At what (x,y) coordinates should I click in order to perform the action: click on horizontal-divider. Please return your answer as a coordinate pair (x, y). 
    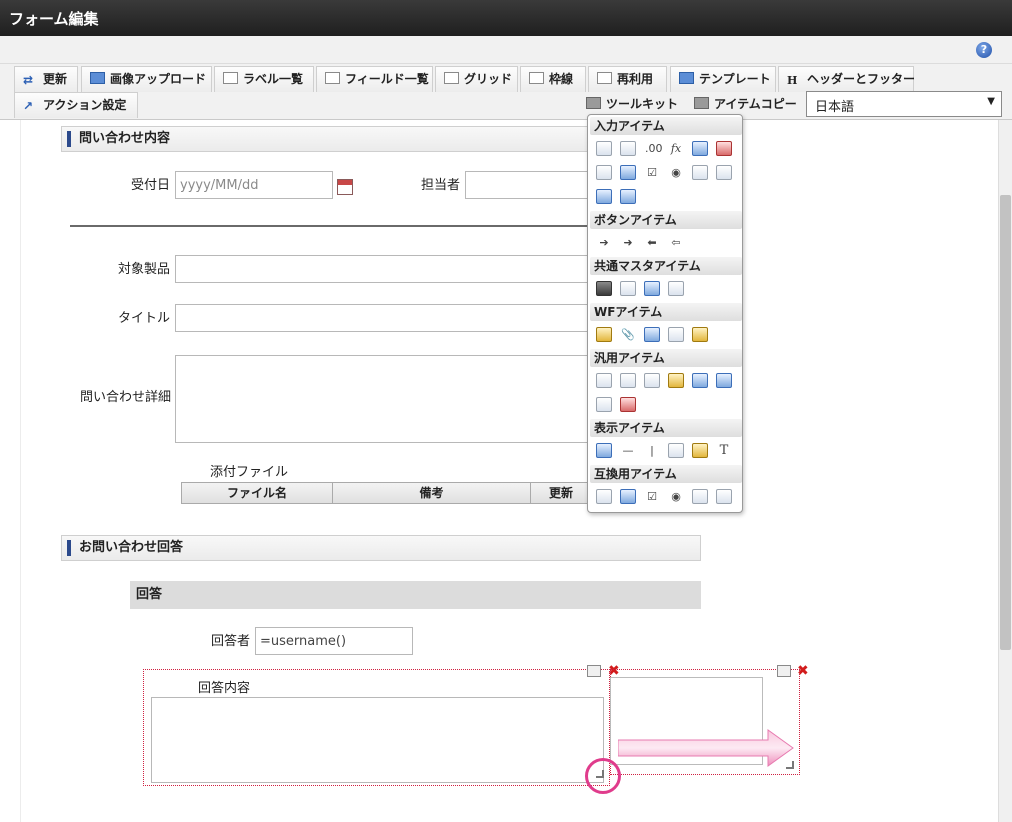
    Looking at the image, I should click on (335, 226).